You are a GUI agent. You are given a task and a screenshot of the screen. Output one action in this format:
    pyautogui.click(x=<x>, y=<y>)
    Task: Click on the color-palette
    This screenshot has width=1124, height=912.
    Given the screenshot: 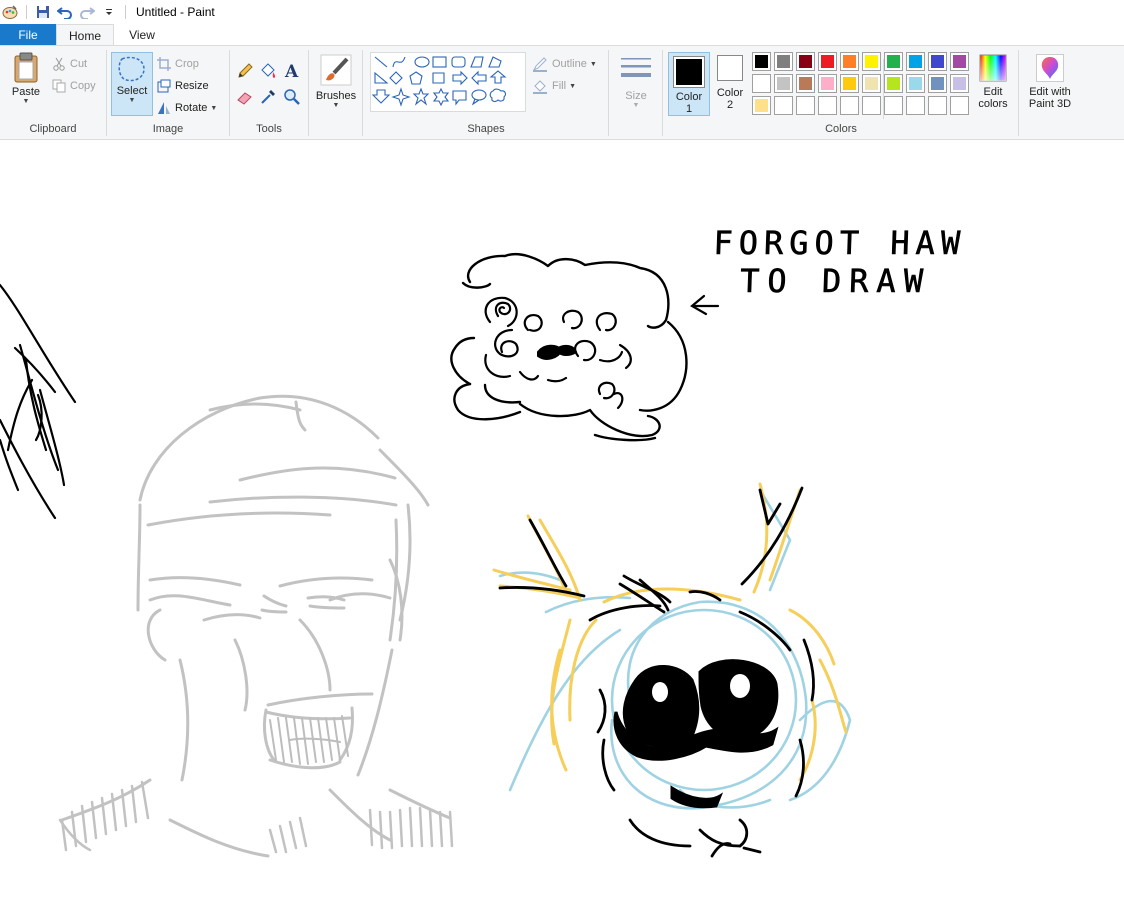 What is the action you would take?
    pyautogui.click(x=863, y=85)
    